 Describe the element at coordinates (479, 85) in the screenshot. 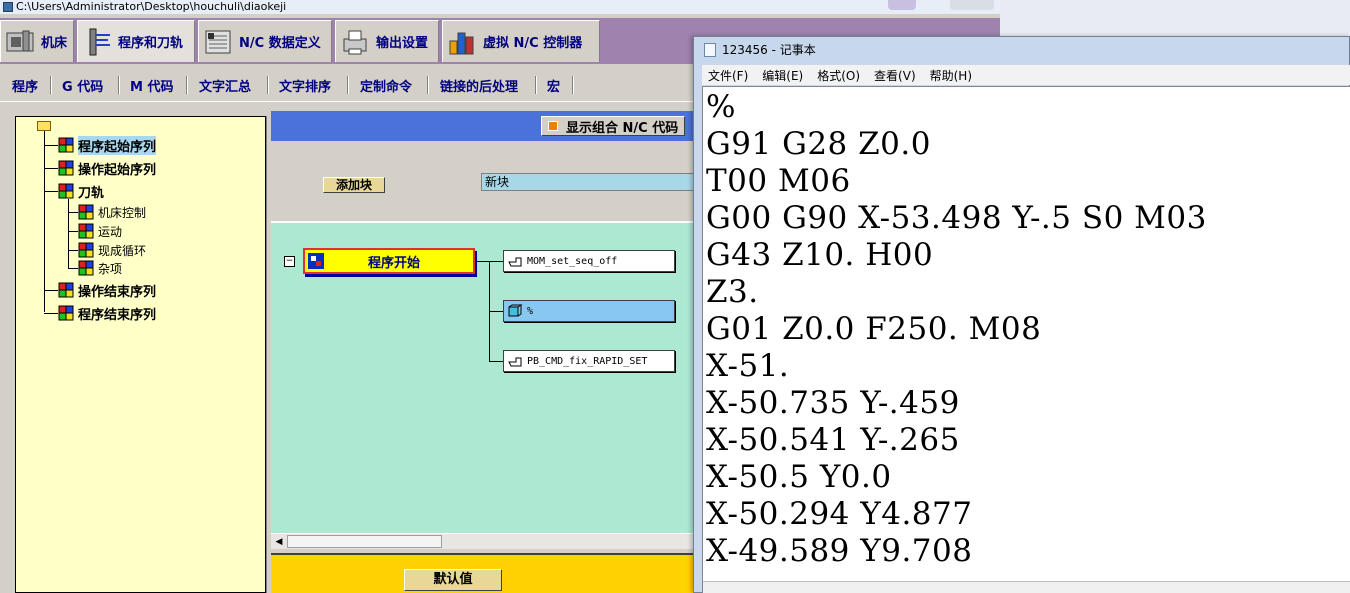

I see `subtab-linked-posts: 链接的后处理` at that location.